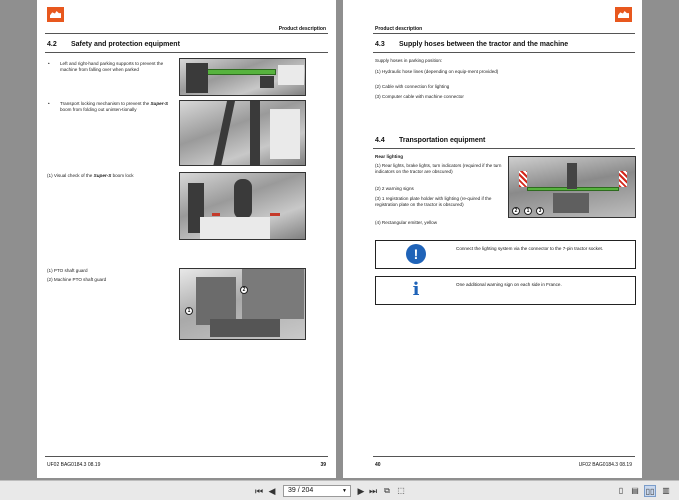  What do you see at coordinates (301, 490) in the screenshot?
I see `page-number-display: 39 / 204` at bounding box center [301, 490].